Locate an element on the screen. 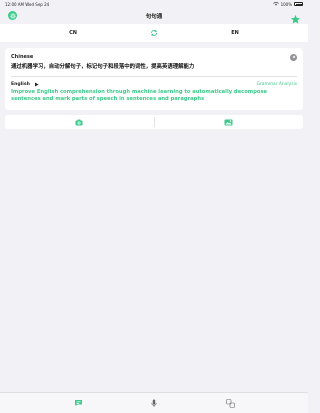  swap-icon is located at coordinates (154, 33).